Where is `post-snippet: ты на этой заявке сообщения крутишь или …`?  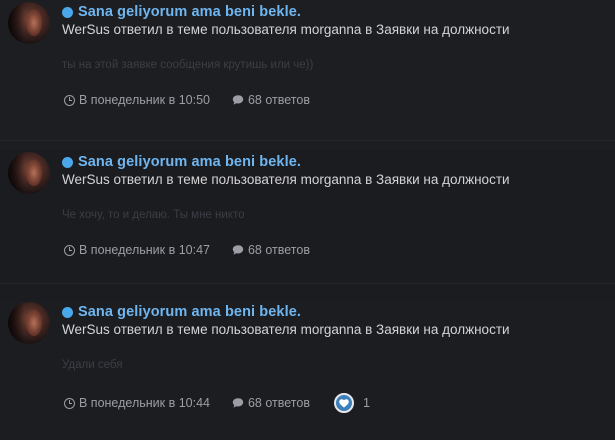
post-snippet: ты на этой заявке сообщения крутишь или … is located at coordinates (188, 65).